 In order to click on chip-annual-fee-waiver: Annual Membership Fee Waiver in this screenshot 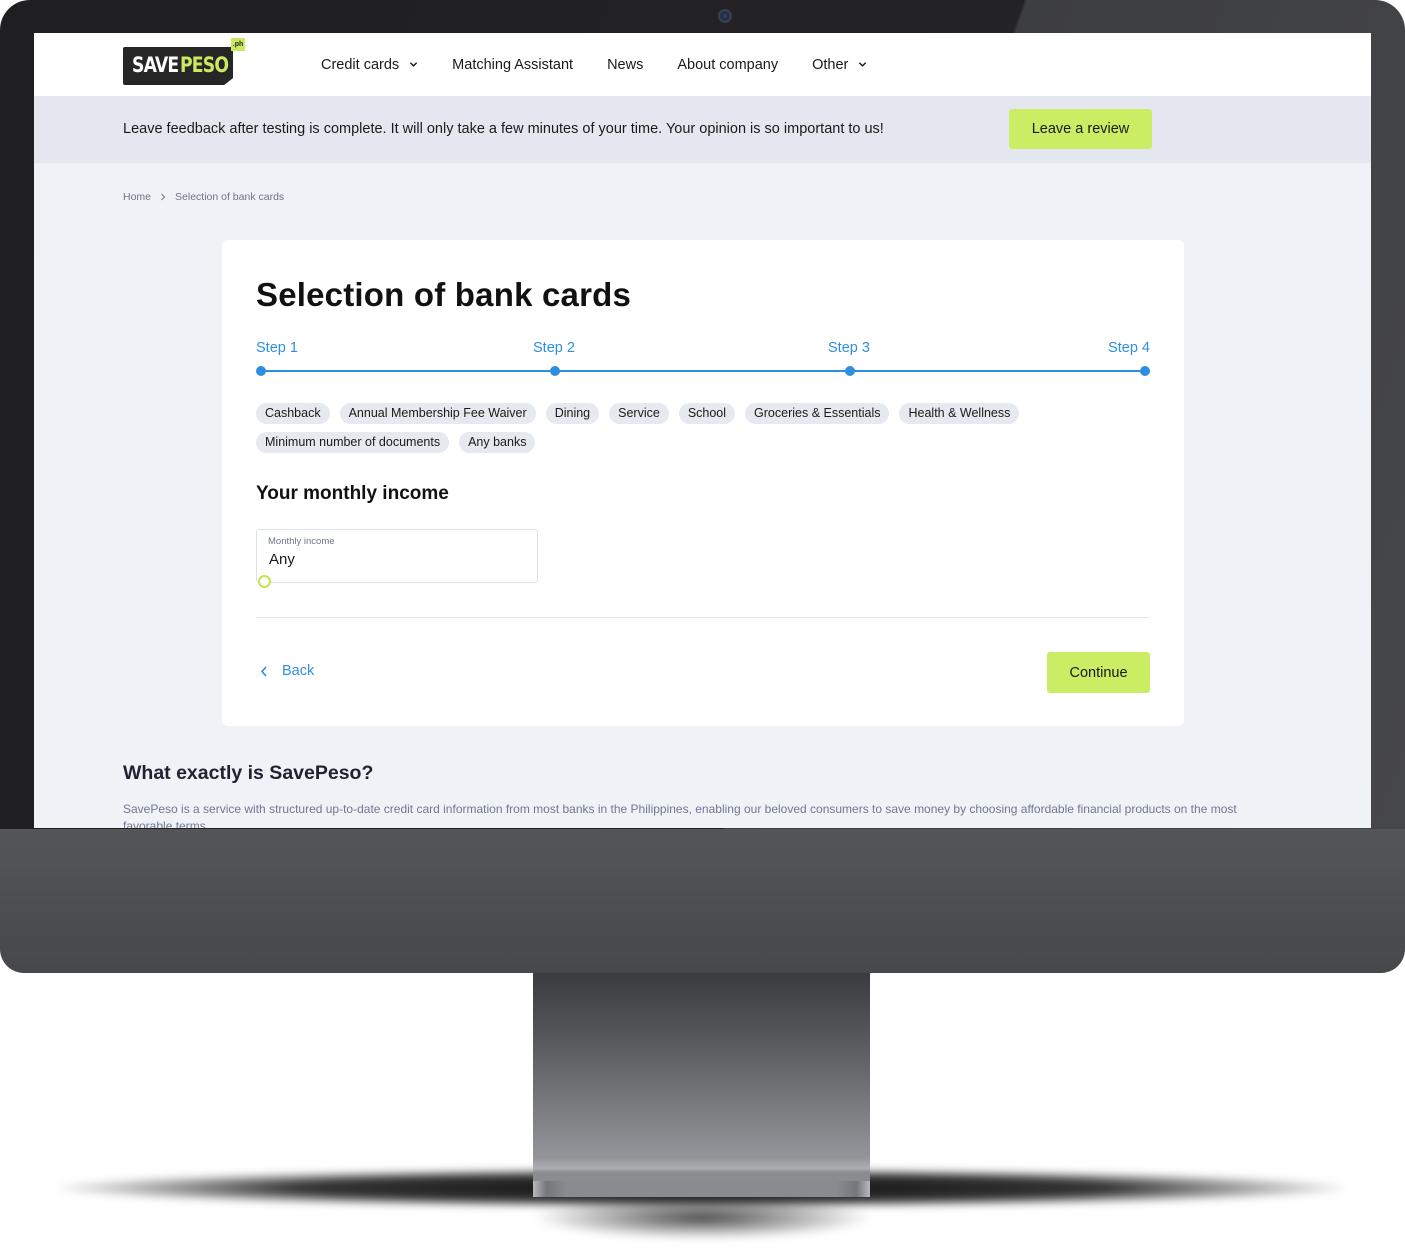, I will do `click(437, 413)`.